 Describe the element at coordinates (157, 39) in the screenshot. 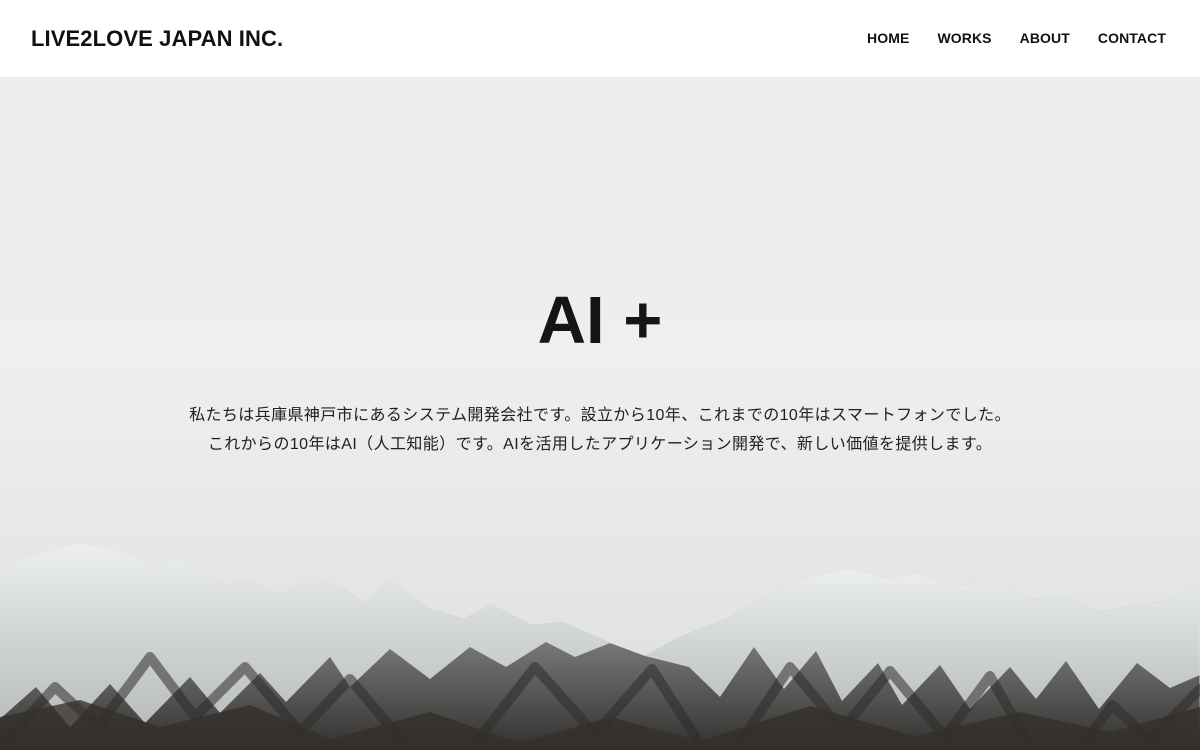

I see `company-logo: LIVE2LOVE JAPAN INC.` at that location.